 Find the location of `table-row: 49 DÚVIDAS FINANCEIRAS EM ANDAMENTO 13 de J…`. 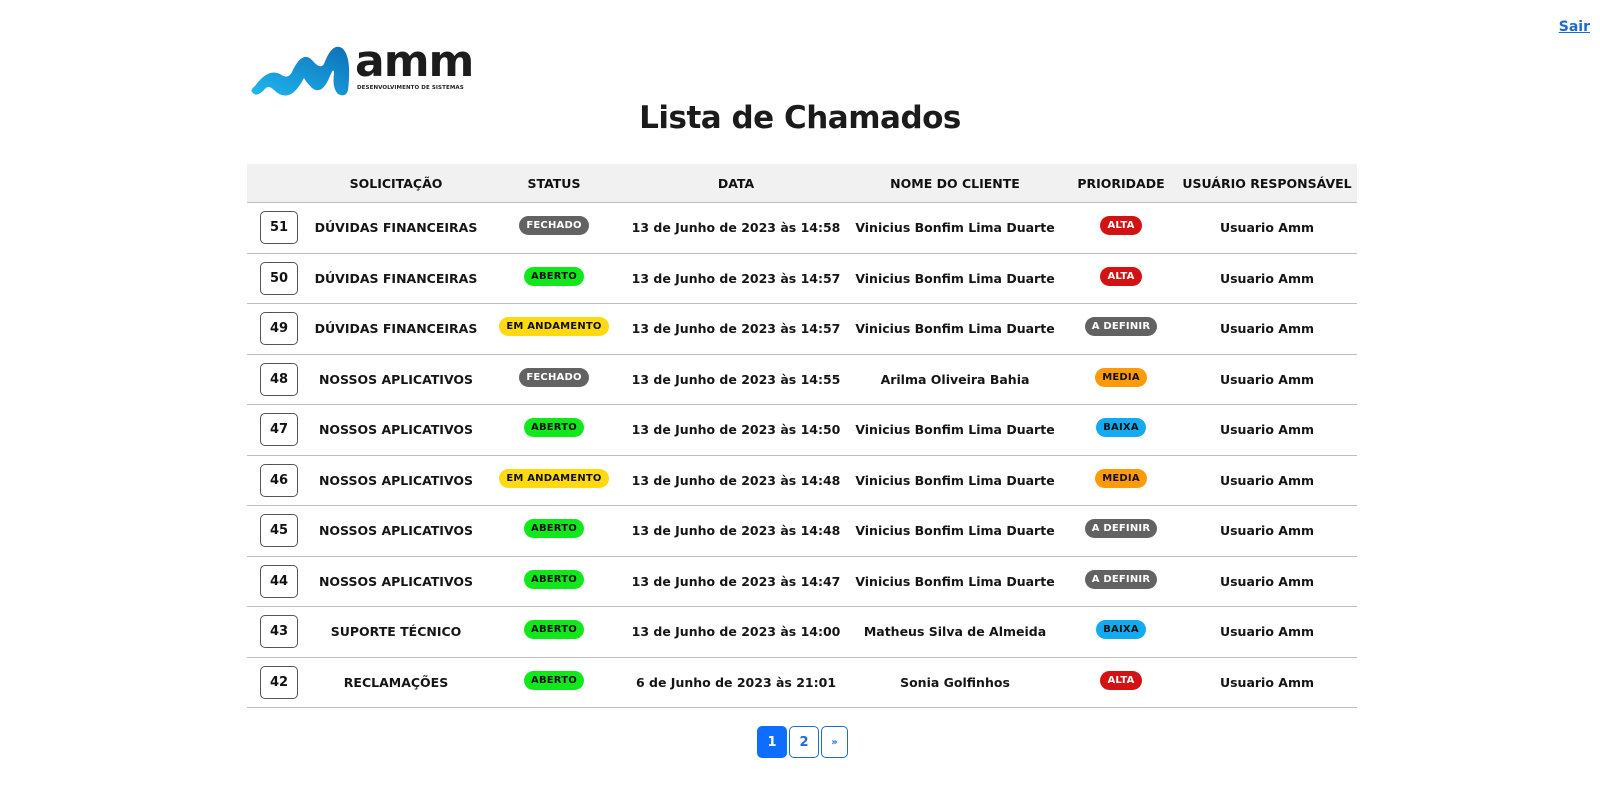

table-row: 49 DÚVIDAS FINANCEIRAS EM ANDAMENTO 13 de J… is located at coordinates (802, 329).